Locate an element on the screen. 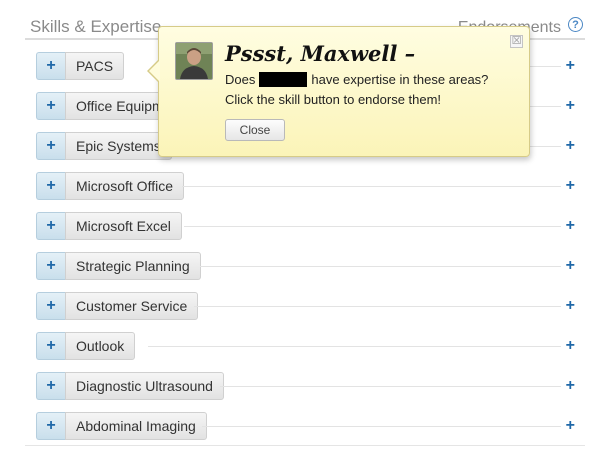  skill-name: Microsoft Excel is located at coordinates (123, 226).